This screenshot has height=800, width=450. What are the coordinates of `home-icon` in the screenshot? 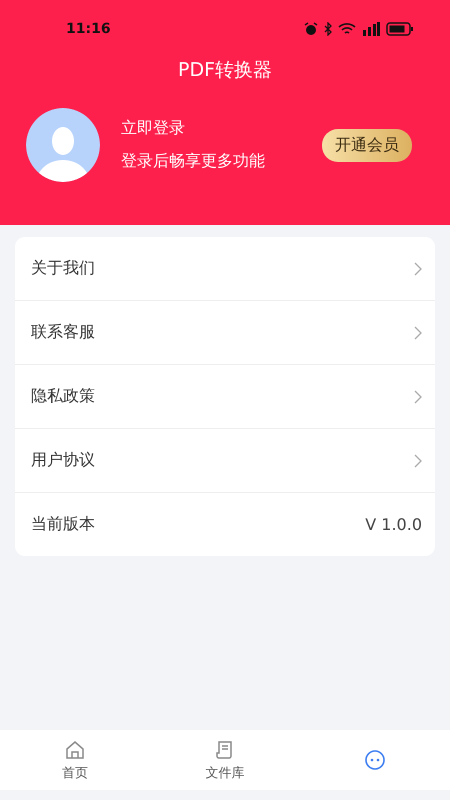 It's located at (75, 749).